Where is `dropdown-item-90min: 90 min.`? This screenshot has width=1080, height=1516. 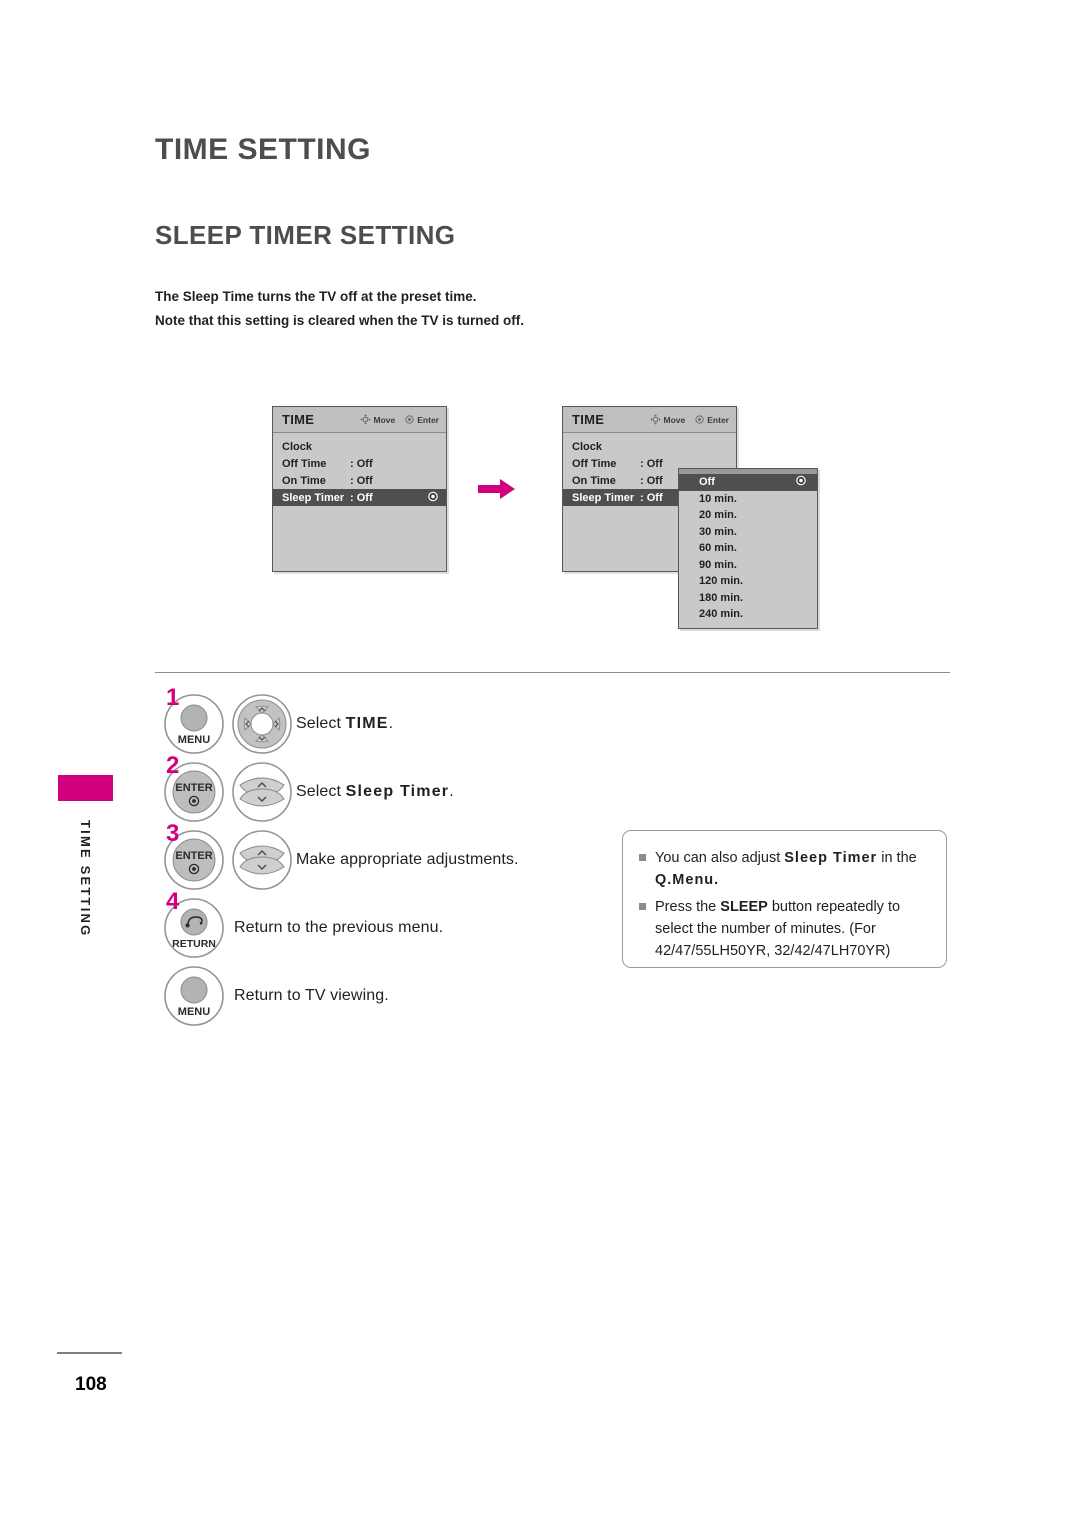 dropdown-item-90min: 90 min. is located at coordinates (748, 565).